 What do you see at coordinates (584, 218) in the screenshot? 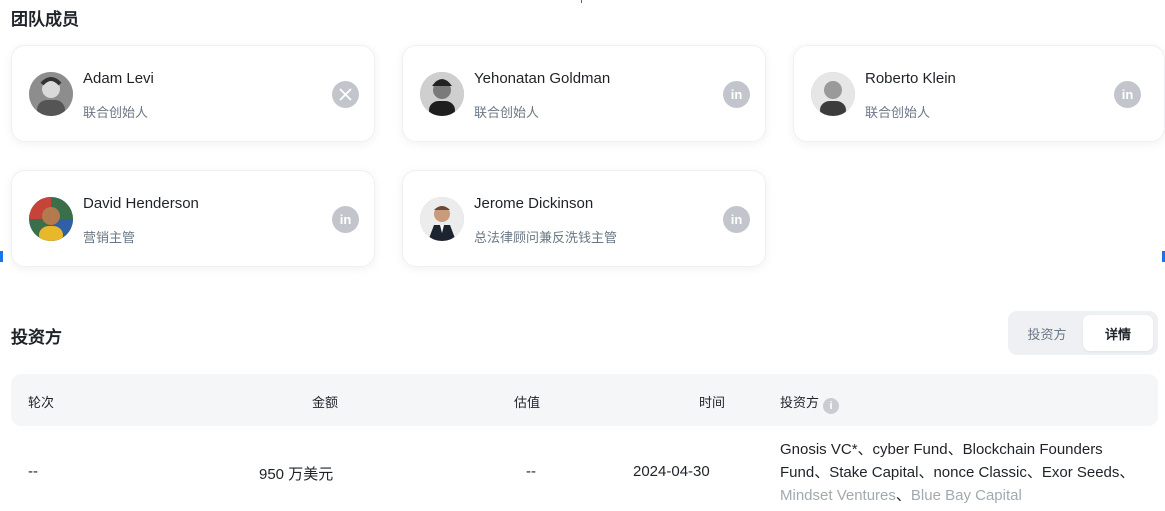
I see `member-card: Jerome Dickinson 总法律顾问兼反洗钱主管 in` at bounding box center [584, 218].